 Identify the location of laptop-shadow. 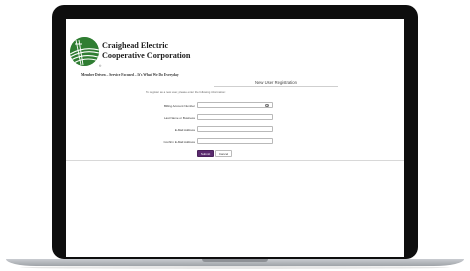
(235, 267).